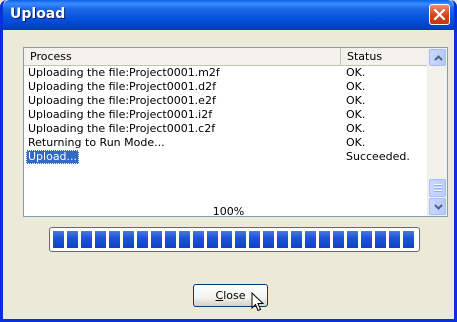  Describe the element at coordinates (257, 302) in the screenshot. I see `mouse-pointer-icon` at that location.